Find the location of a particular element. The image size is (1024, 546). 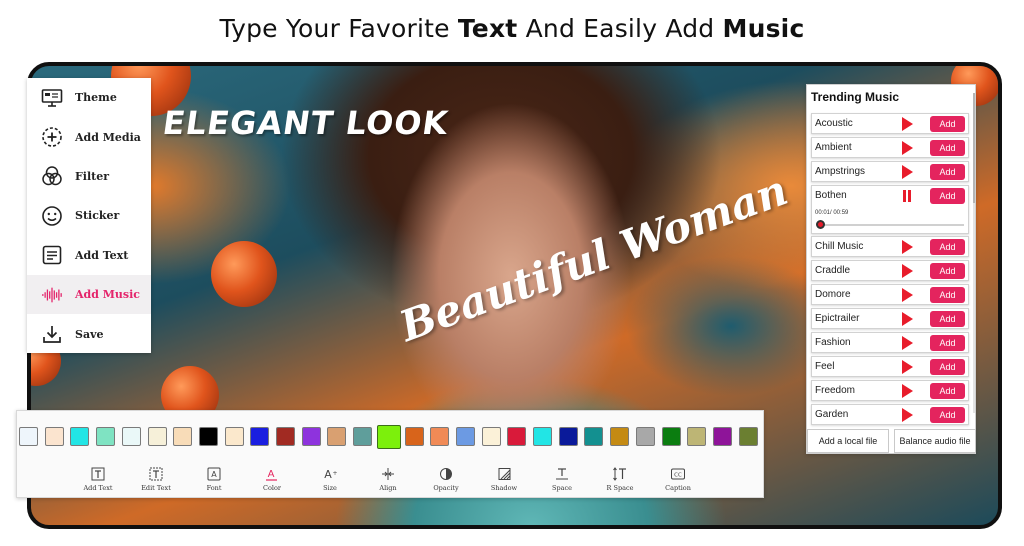

color-swatch-selected is located at coordinates (388, 437).